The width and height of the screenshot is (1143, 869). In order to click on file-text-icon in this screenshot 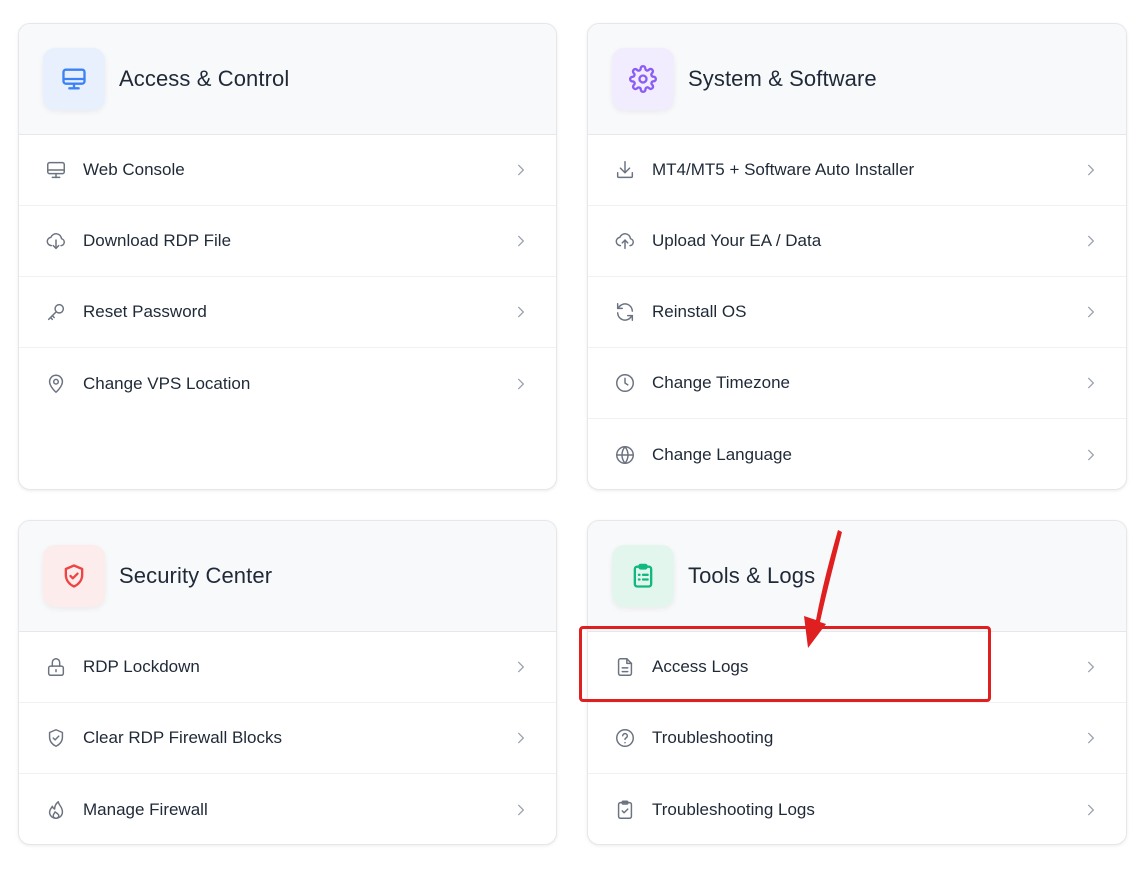, I will do `click(625, 667)`.